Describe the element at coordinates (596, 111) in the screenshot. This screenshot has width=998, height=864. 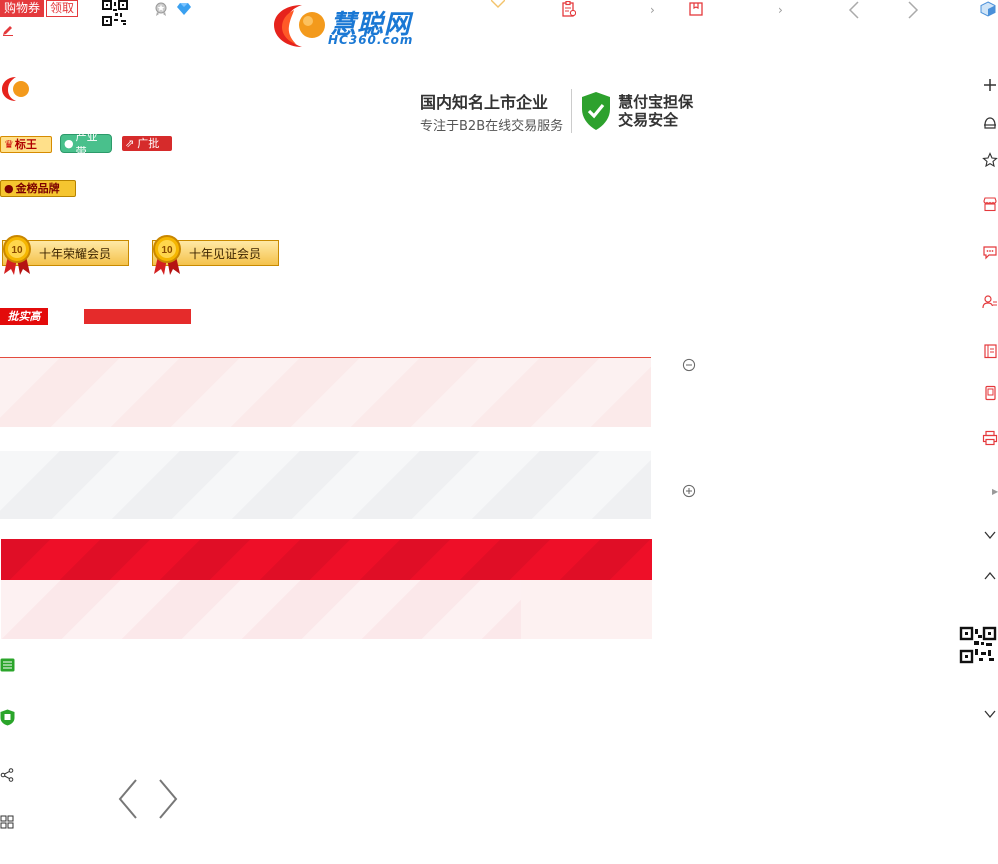
I see `shield-check-icon` at that location.